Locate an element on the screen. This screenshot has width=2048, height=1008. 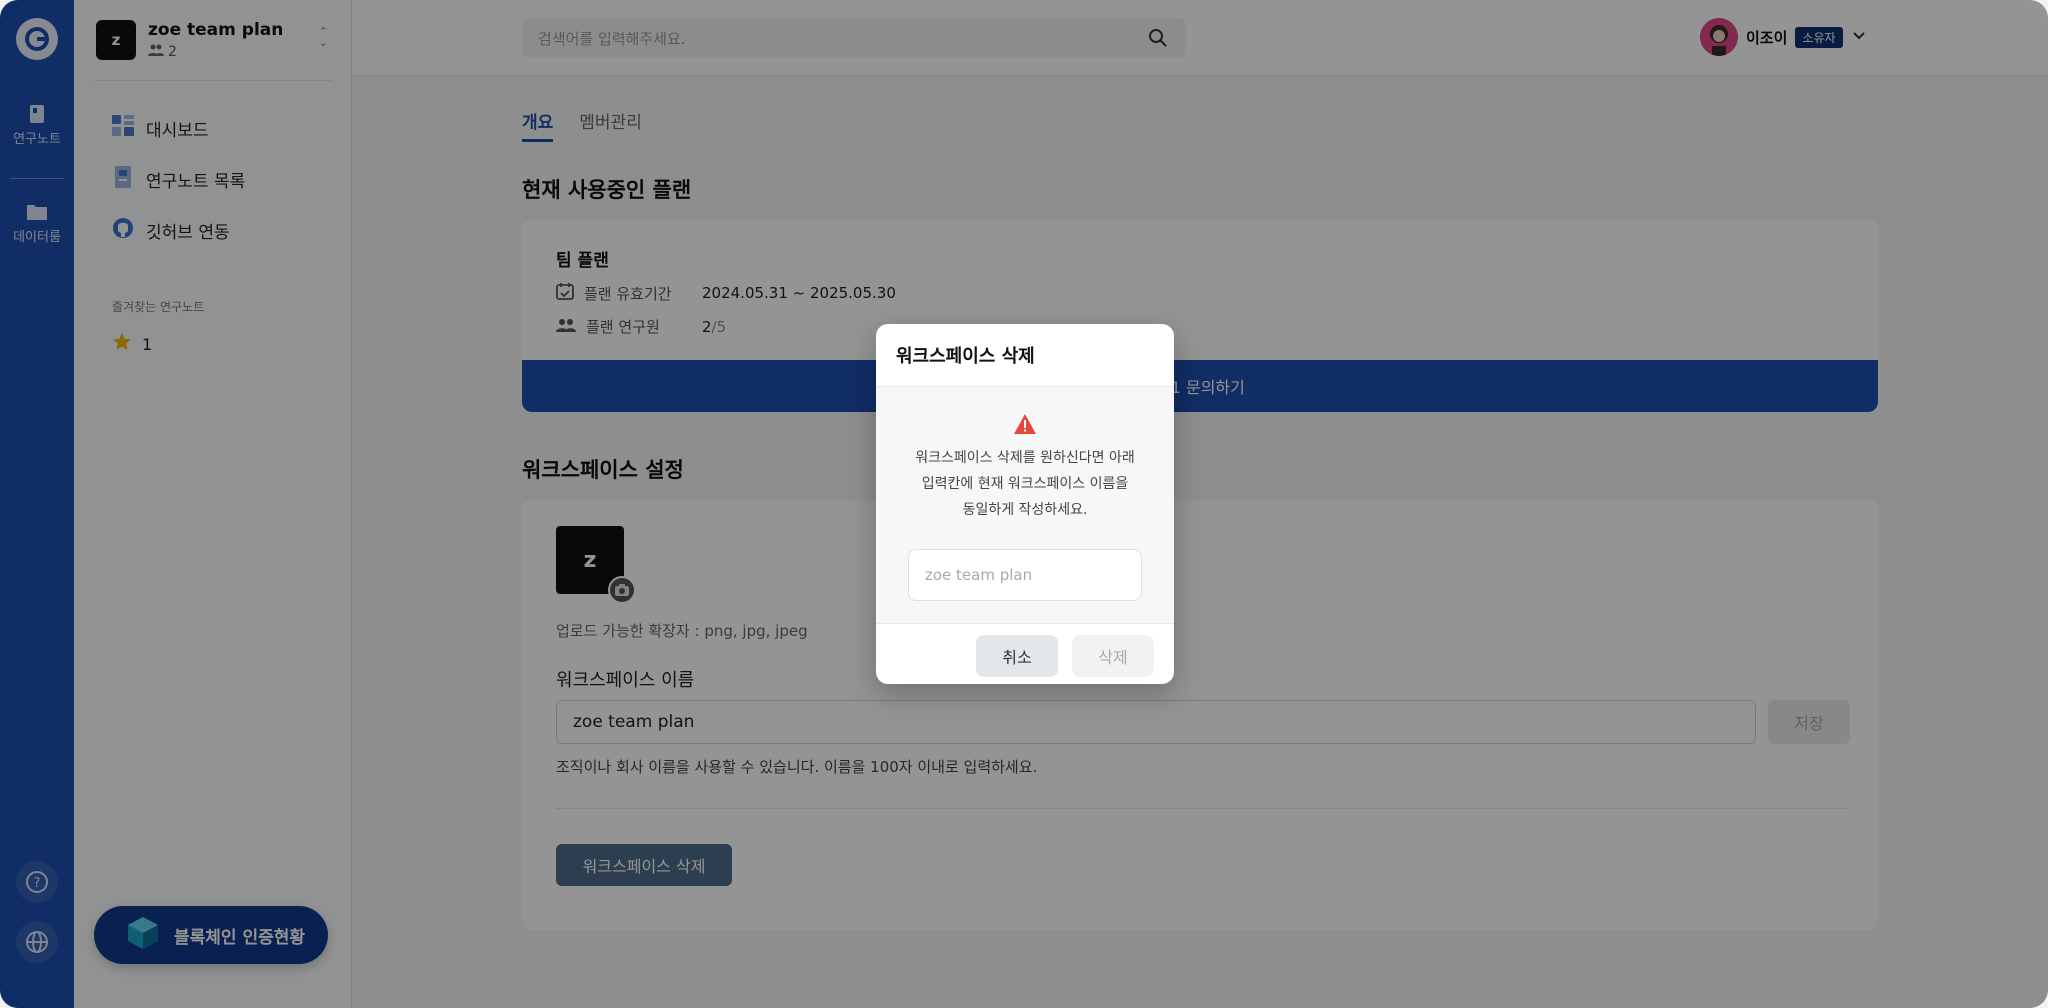
modal-message-line2: 입력칸에 현재 워크스페이스 이름을 is located at coordinates (1025, 484).